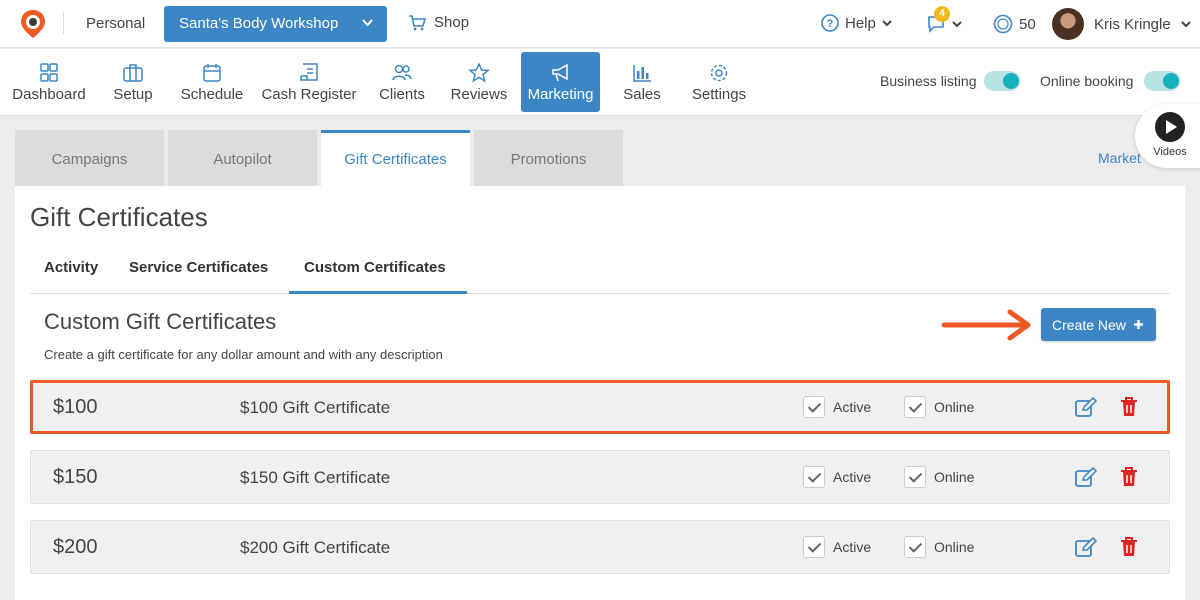  Describe the element at coordinates (402, 72) in the screenshot. I see `clients-icon` at that location.